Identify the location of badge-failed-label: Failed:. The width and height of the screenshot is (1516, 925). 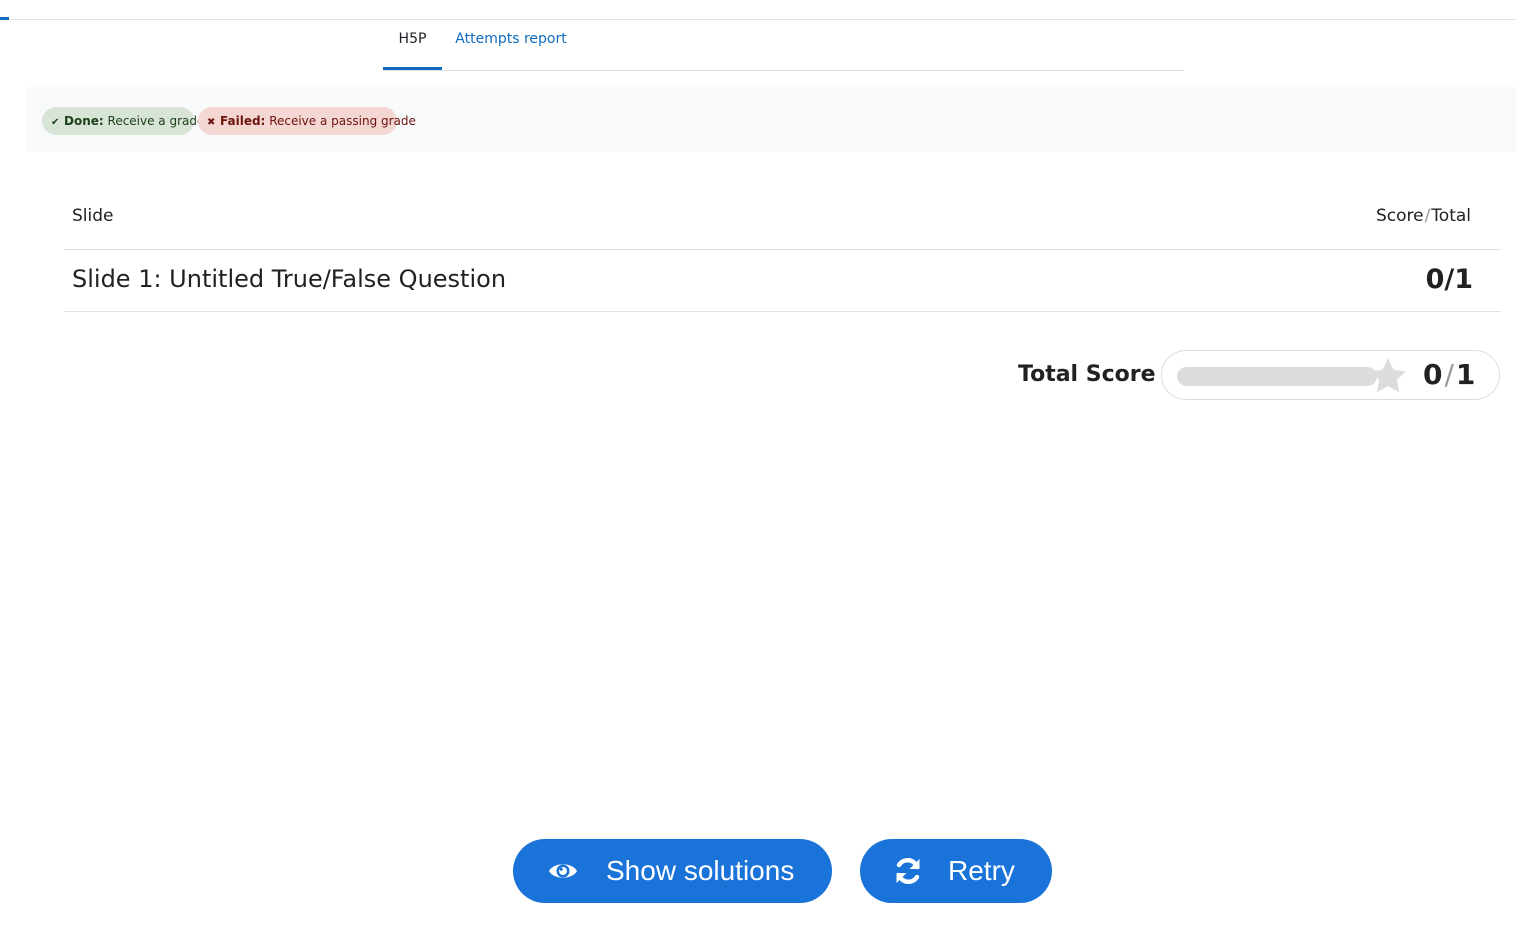
(243, 121).